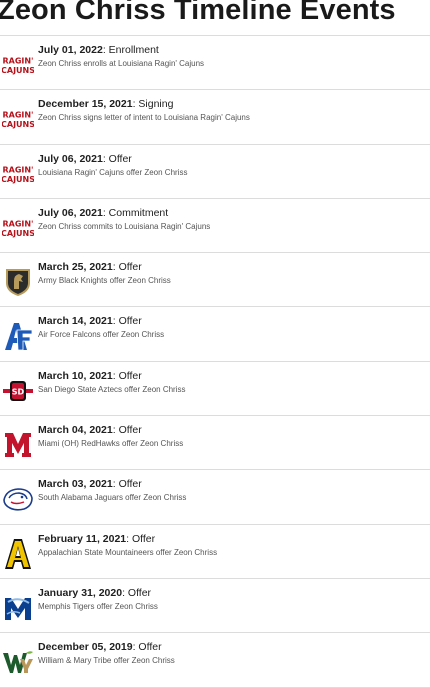 This screenshot has height=688, width=430. Describe the element at coordinates (18, 662) in the screenshot. I see `william-mary-logo` at that location.